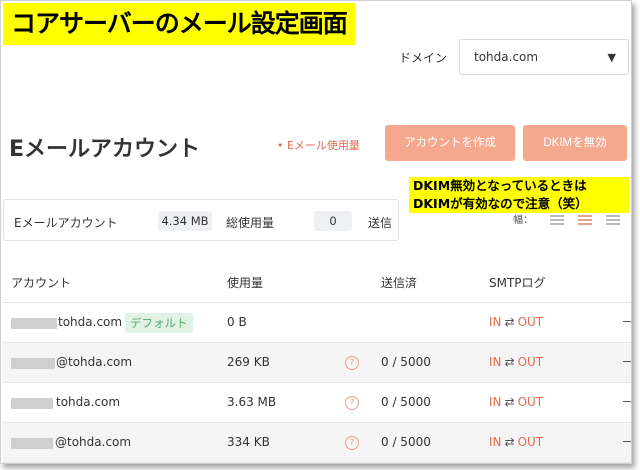 The image size is (640, 470). I want to click on table-header: アカウント 使用量 送信済 SMTPログ, so click(317, 283).